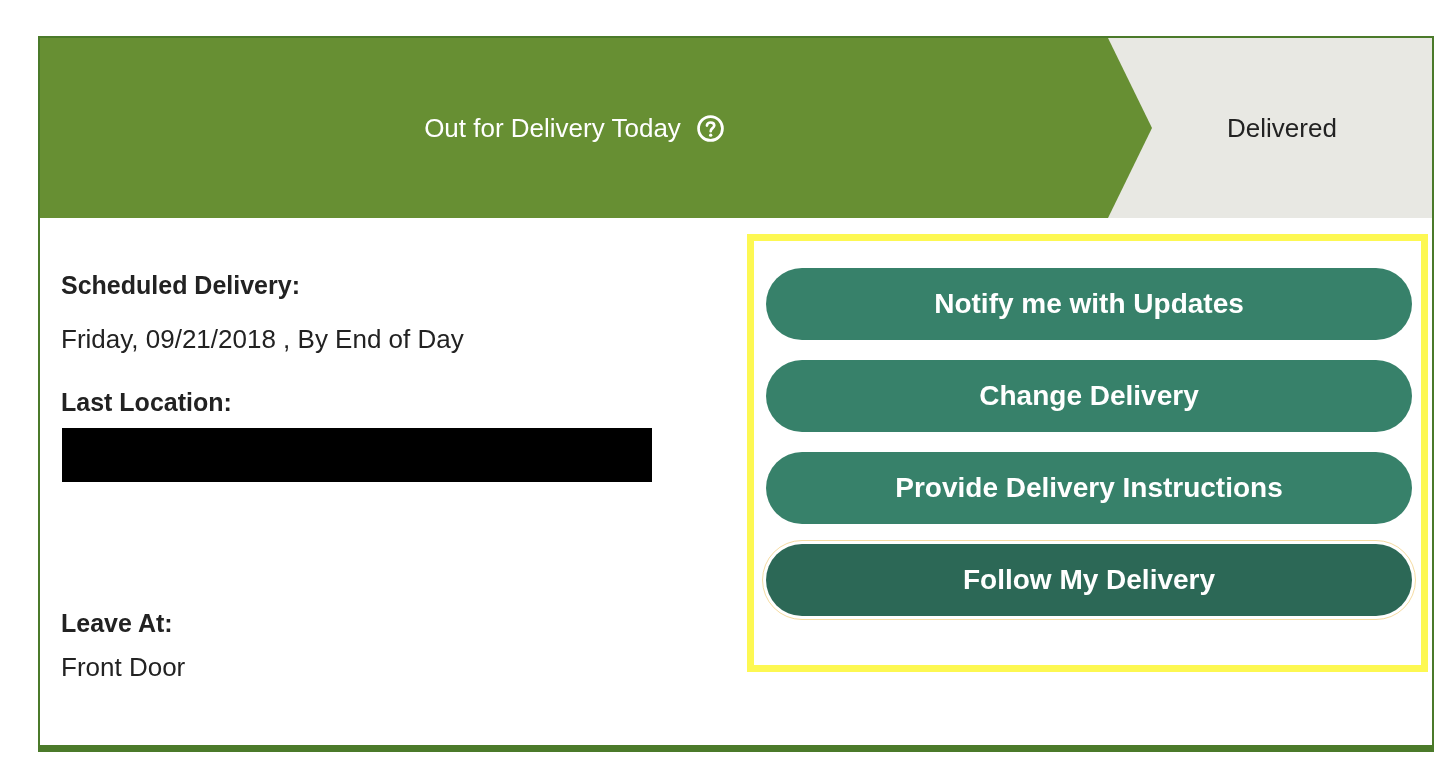  What do you see at coordinates (117, 623) in the screenshot?
I see `field-label: Leave At:` at bounding box center [117, 623].